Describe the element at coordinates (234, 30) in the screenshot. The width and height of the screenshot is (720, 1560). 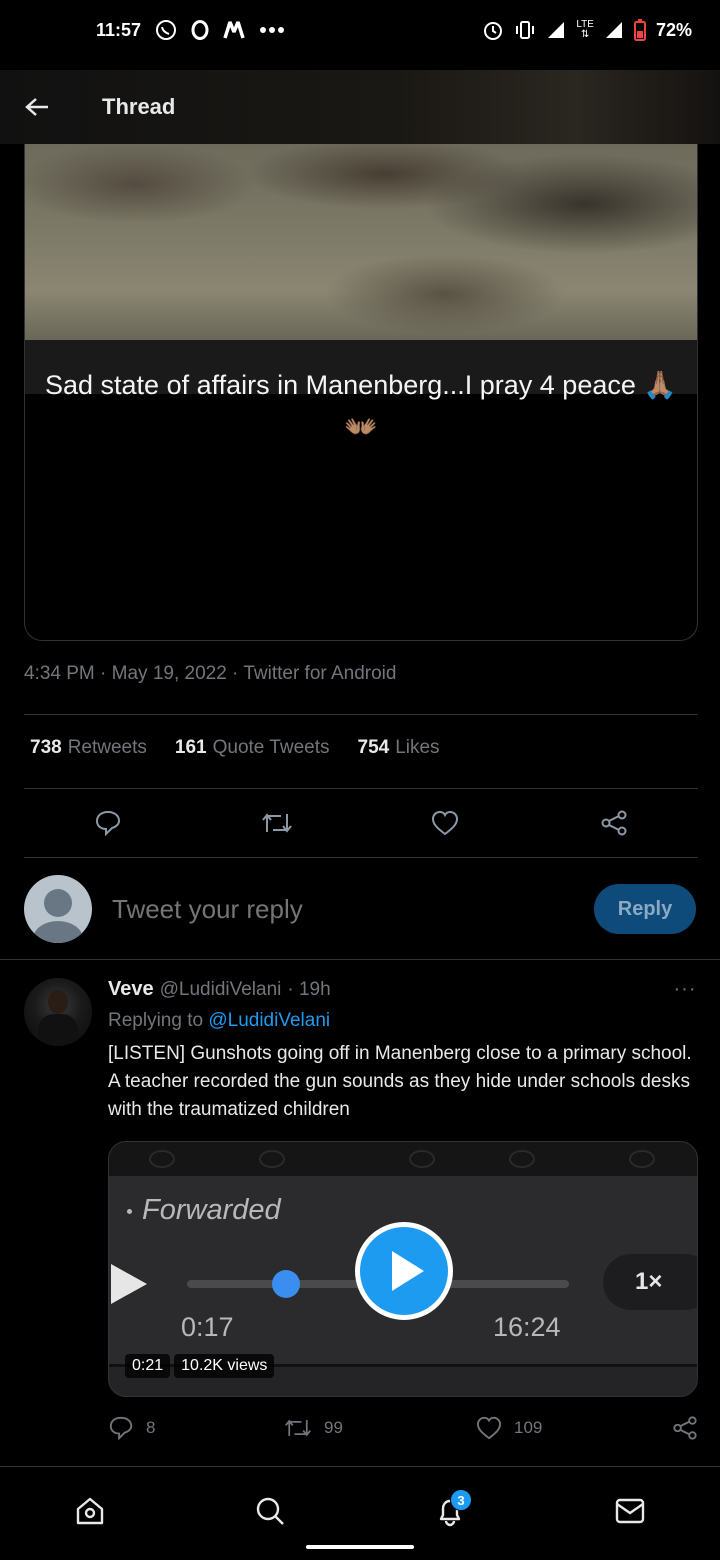
I see `news-icon` at that location.